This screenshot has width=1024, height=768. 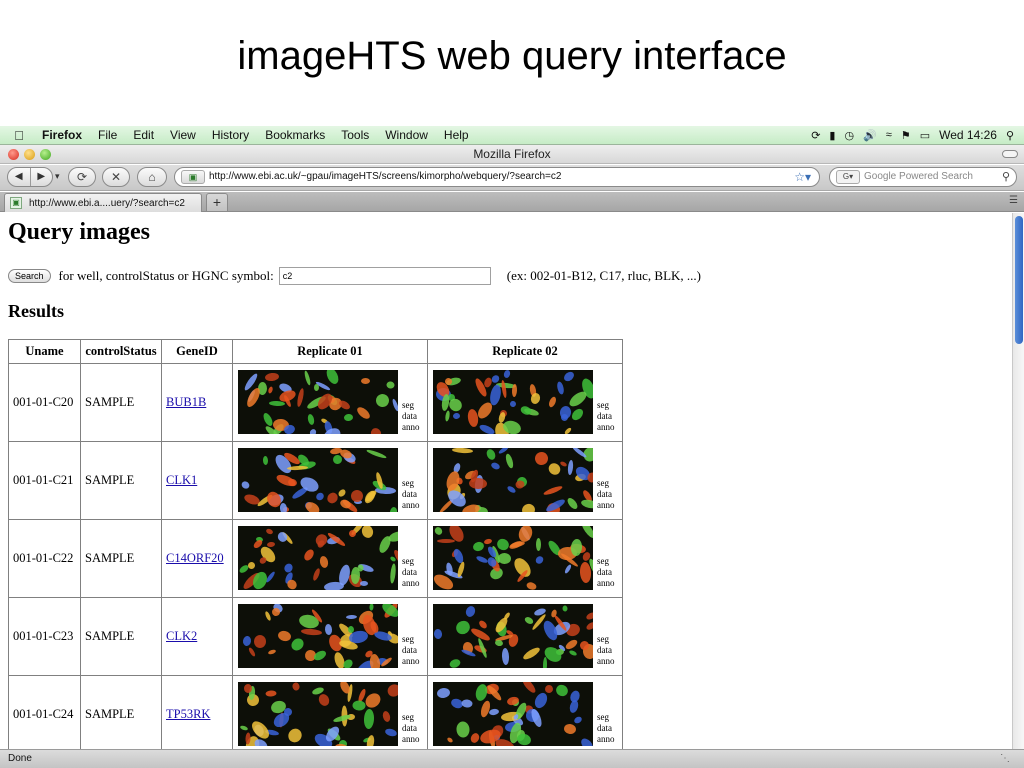 I want to click on toolbar-toggle-icon, so click(x=1010, y=154).